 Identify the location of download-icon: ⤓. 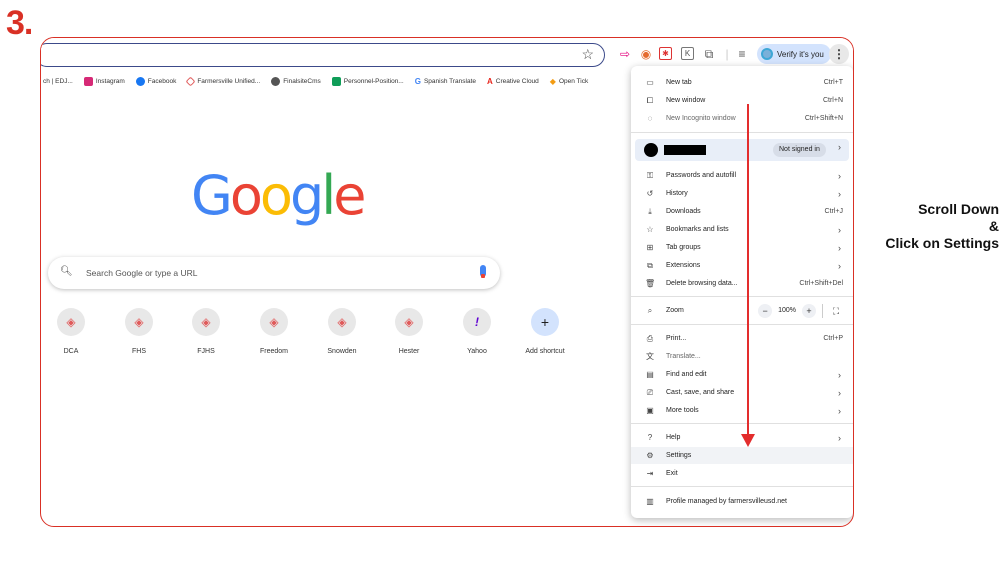
(650, 211).